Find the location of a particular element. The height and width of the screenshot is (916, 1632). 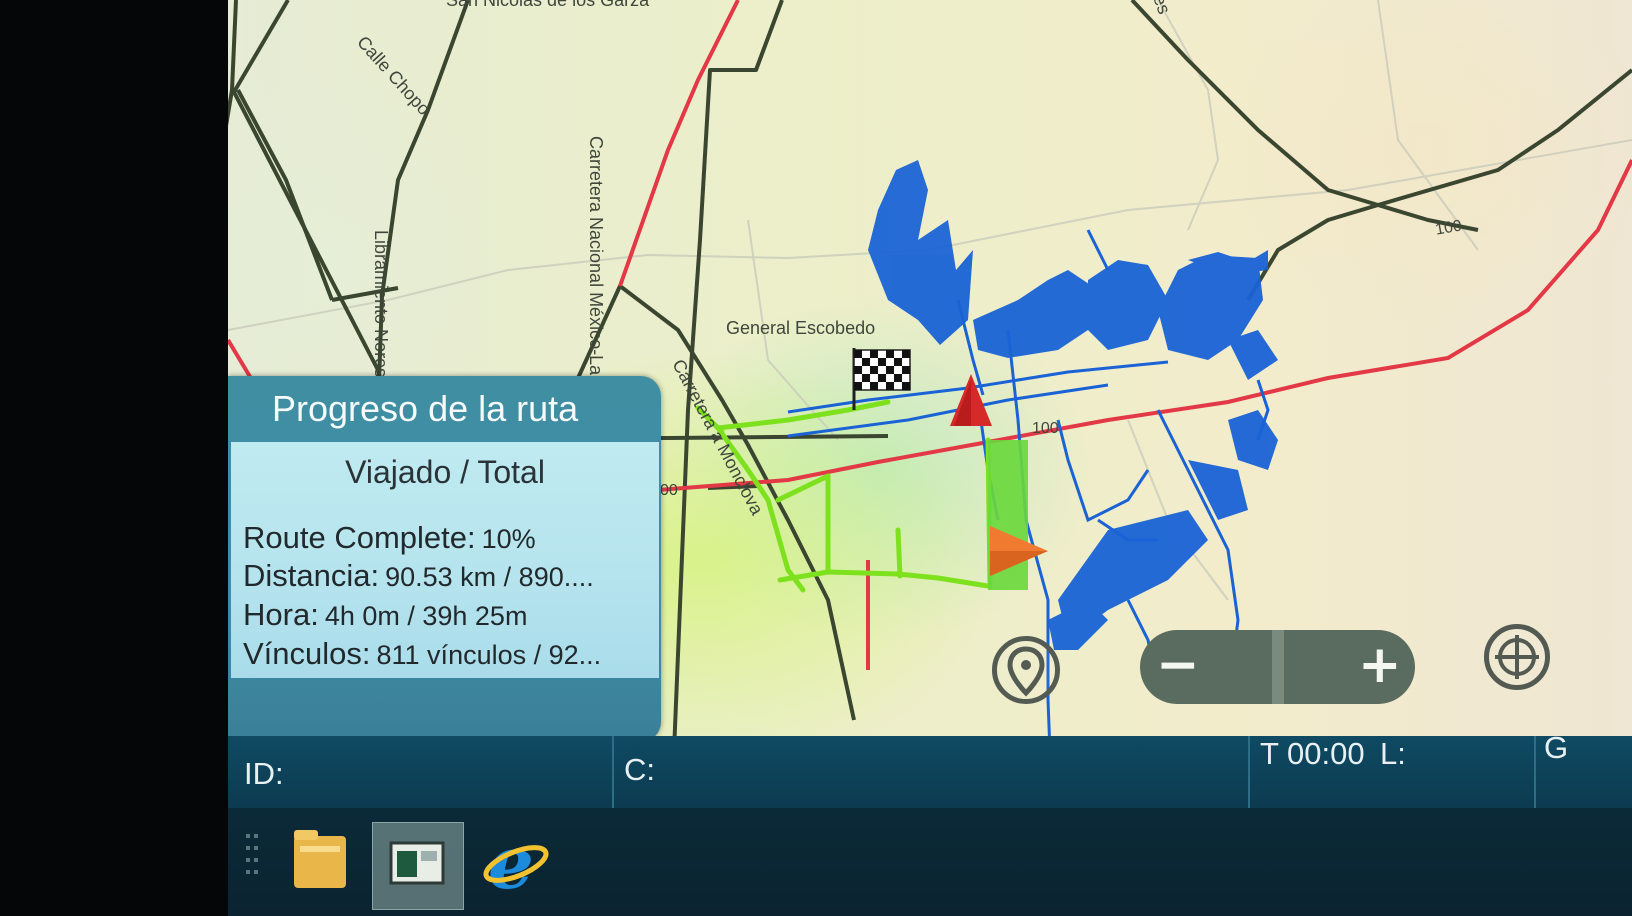

red-triangle-icon is located at coordinates (971, 402).